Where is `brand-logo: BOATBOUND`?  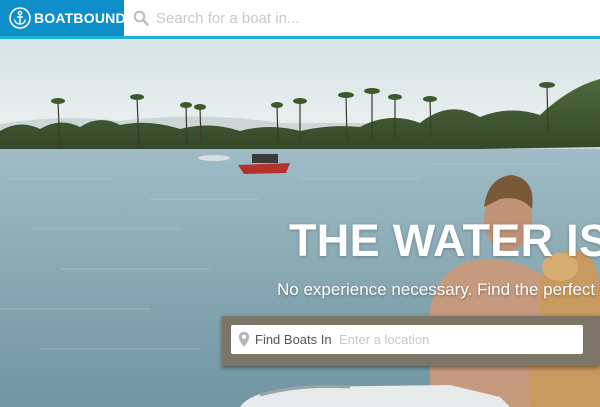
brand-logo: BOATBOUND is located at coordinates (63, 18).